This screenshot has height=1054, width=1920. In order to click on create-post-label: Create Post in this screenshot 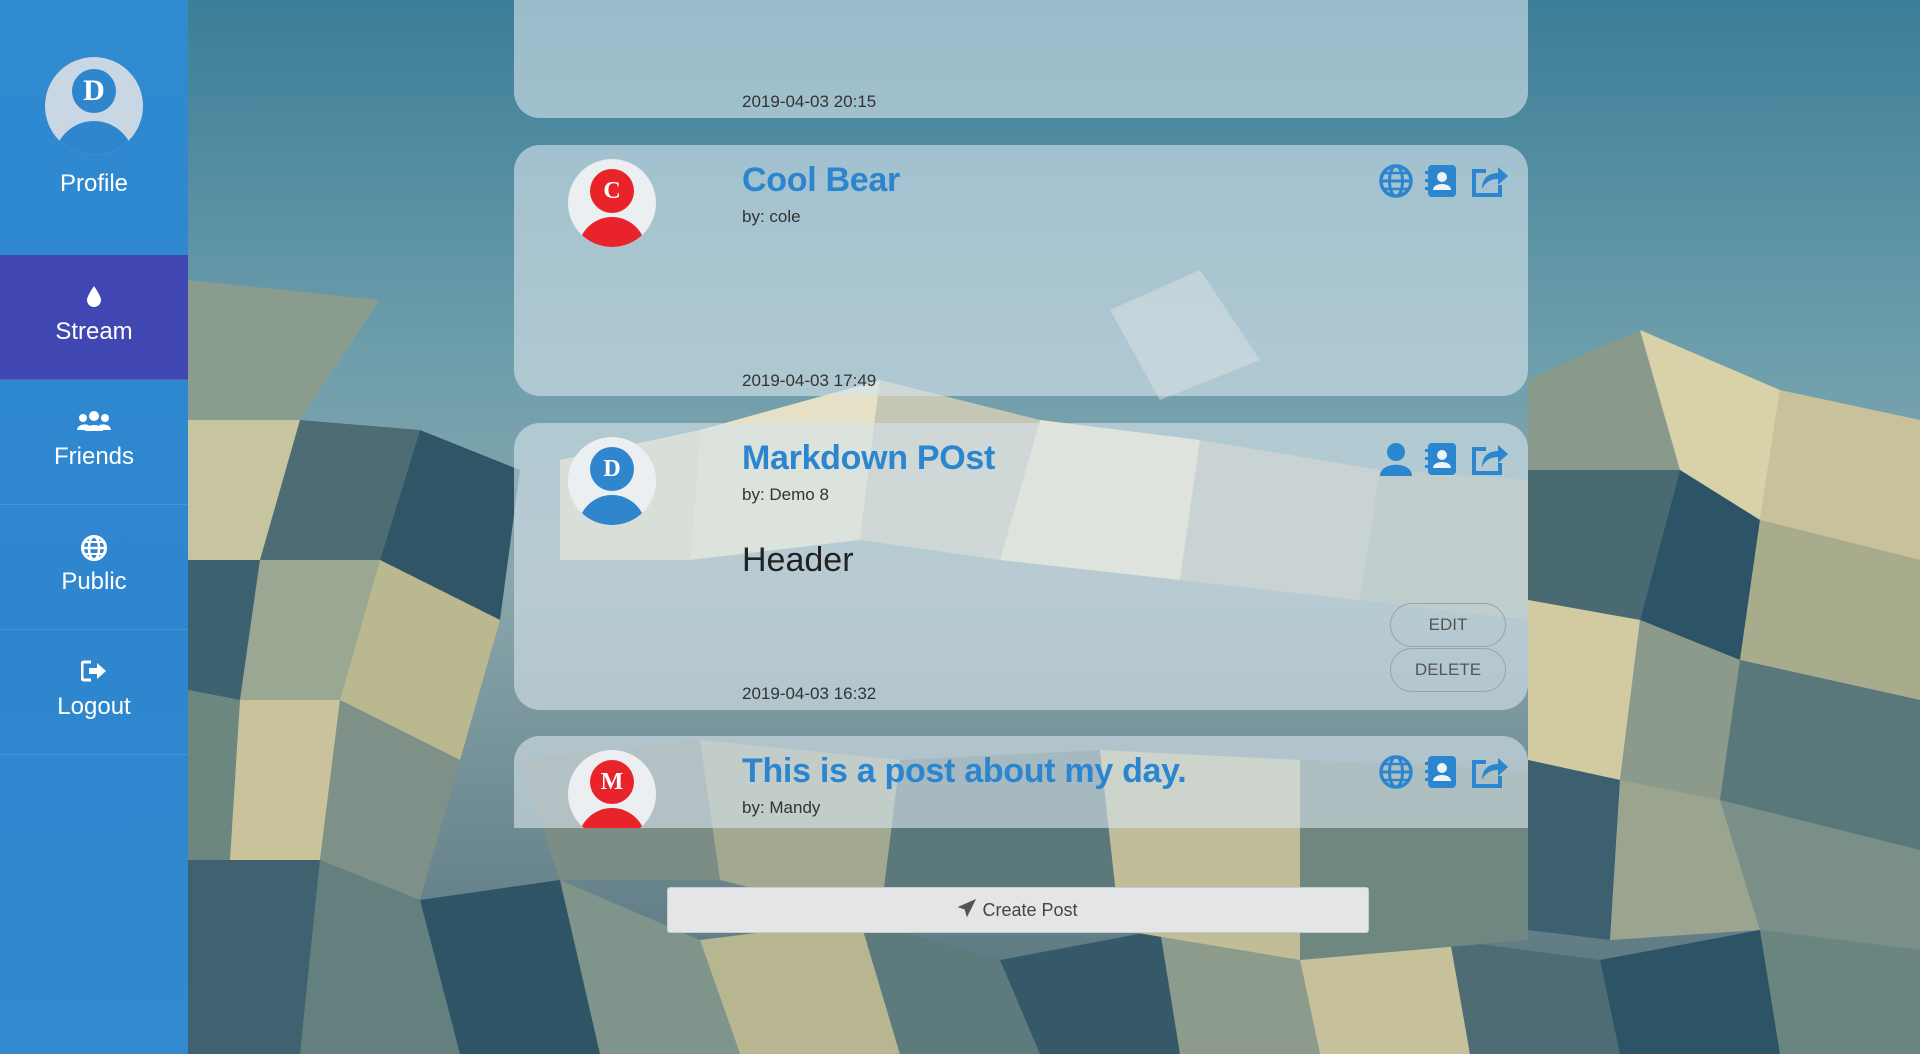, I will do `click(1030, 909)`.